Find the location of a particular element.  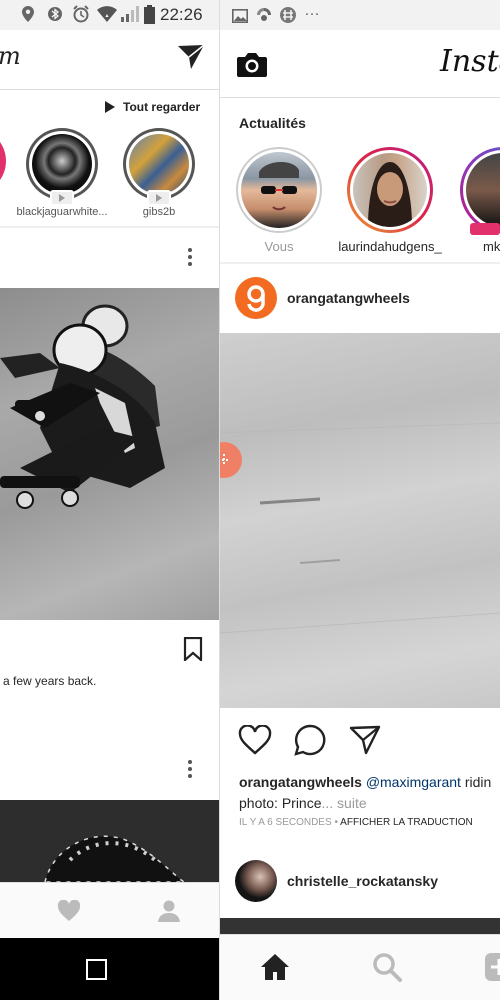

app-title: Insta is located at coordinates (470, 61).